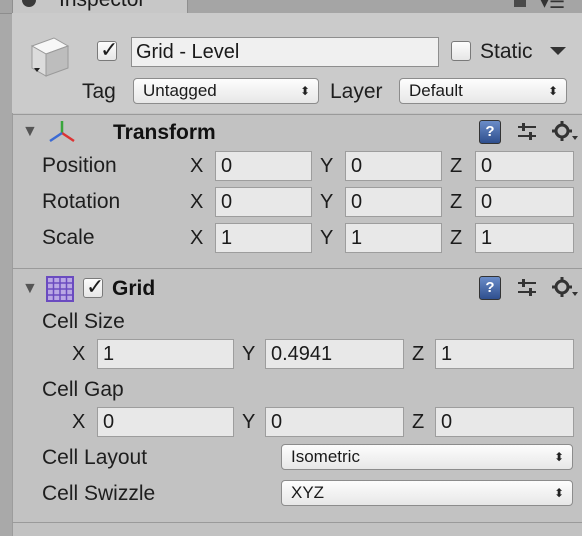 The height and width of the screenshot is (536, 582). Describe the element at coordinates (48, 58) in the screenshot. I see `gameobject-cube-icon` at that location.